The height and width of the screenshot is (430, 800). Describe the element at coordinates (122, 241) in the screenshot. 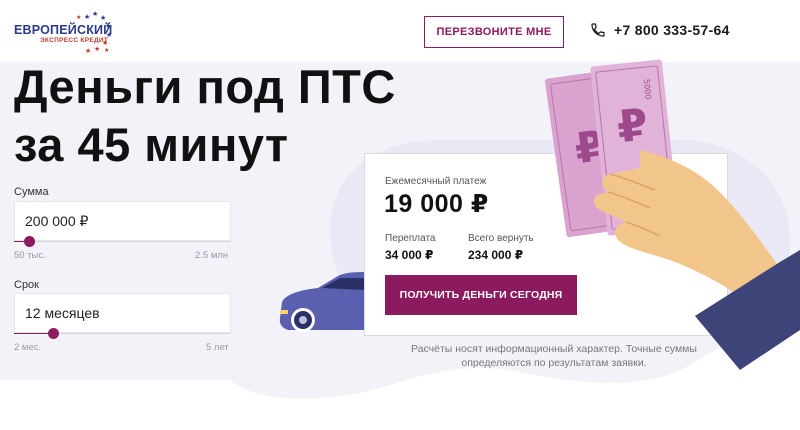

I see `amount-slider` at that location.